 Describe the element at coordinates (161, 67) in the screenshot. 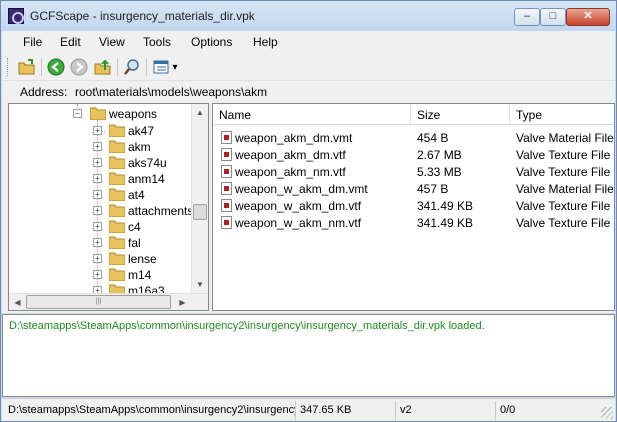

I see `view-mode-icon` at that location.